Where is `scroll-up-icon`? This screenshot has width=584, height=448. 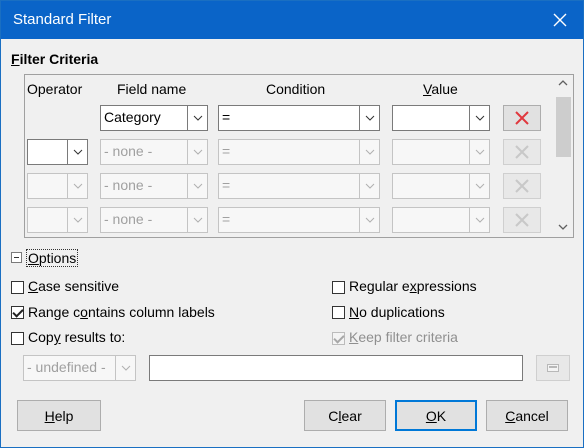 scroll-up-icon is located at coordinates (563, 83).